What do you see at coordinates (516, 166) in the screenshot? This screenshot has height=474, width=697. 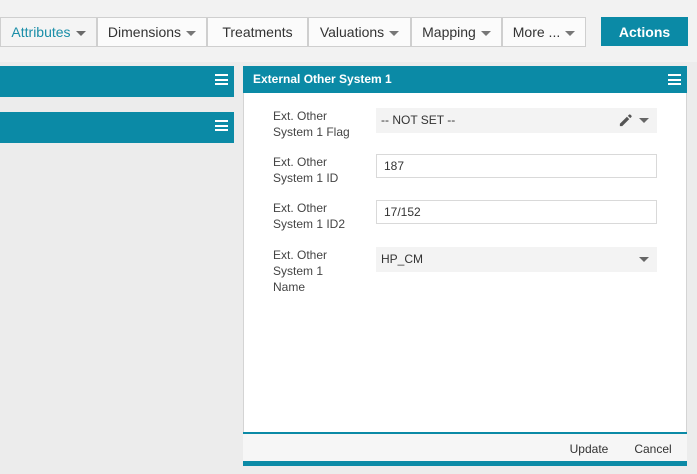 I see `id-input` at bounding box center [516, 166].